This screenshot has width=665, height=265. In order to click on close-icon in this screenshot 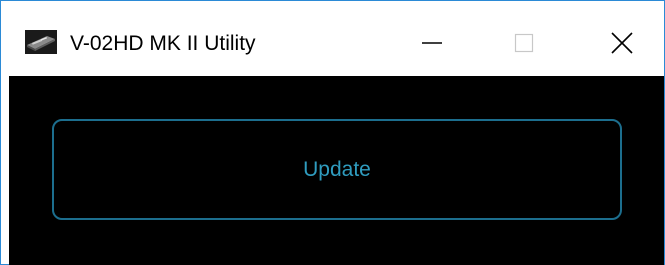, I will do `click(622, 43)`.